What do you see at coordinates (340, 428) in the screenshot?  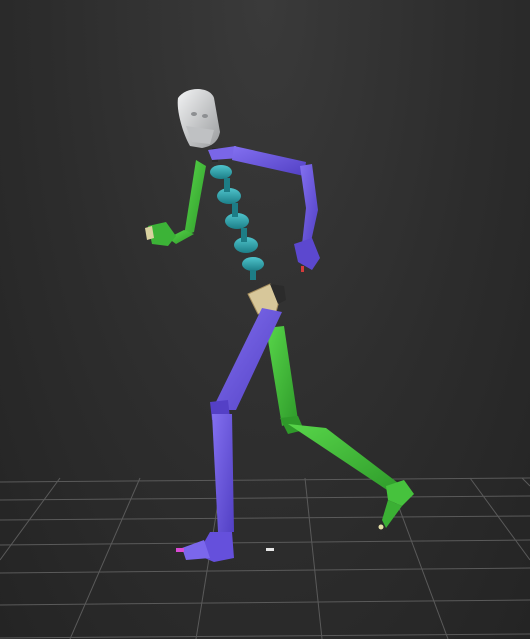 I see `left-leg` at bounding box center [340, 428].